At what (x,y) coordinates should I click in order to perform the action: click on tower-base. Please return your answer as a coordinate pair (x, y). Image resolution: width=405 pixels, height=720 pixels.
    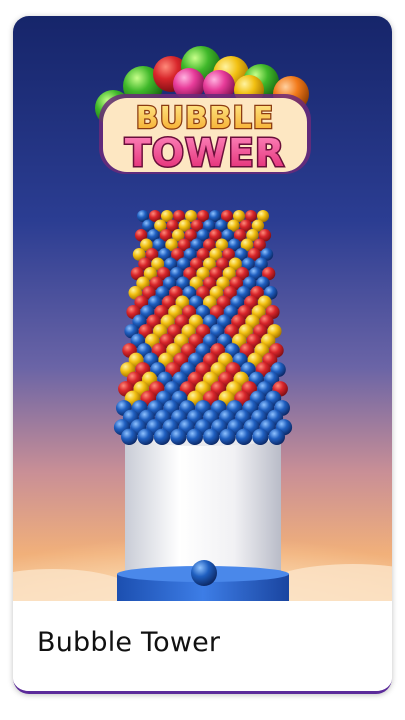
    Looking at the image, I should click on (203, 513).